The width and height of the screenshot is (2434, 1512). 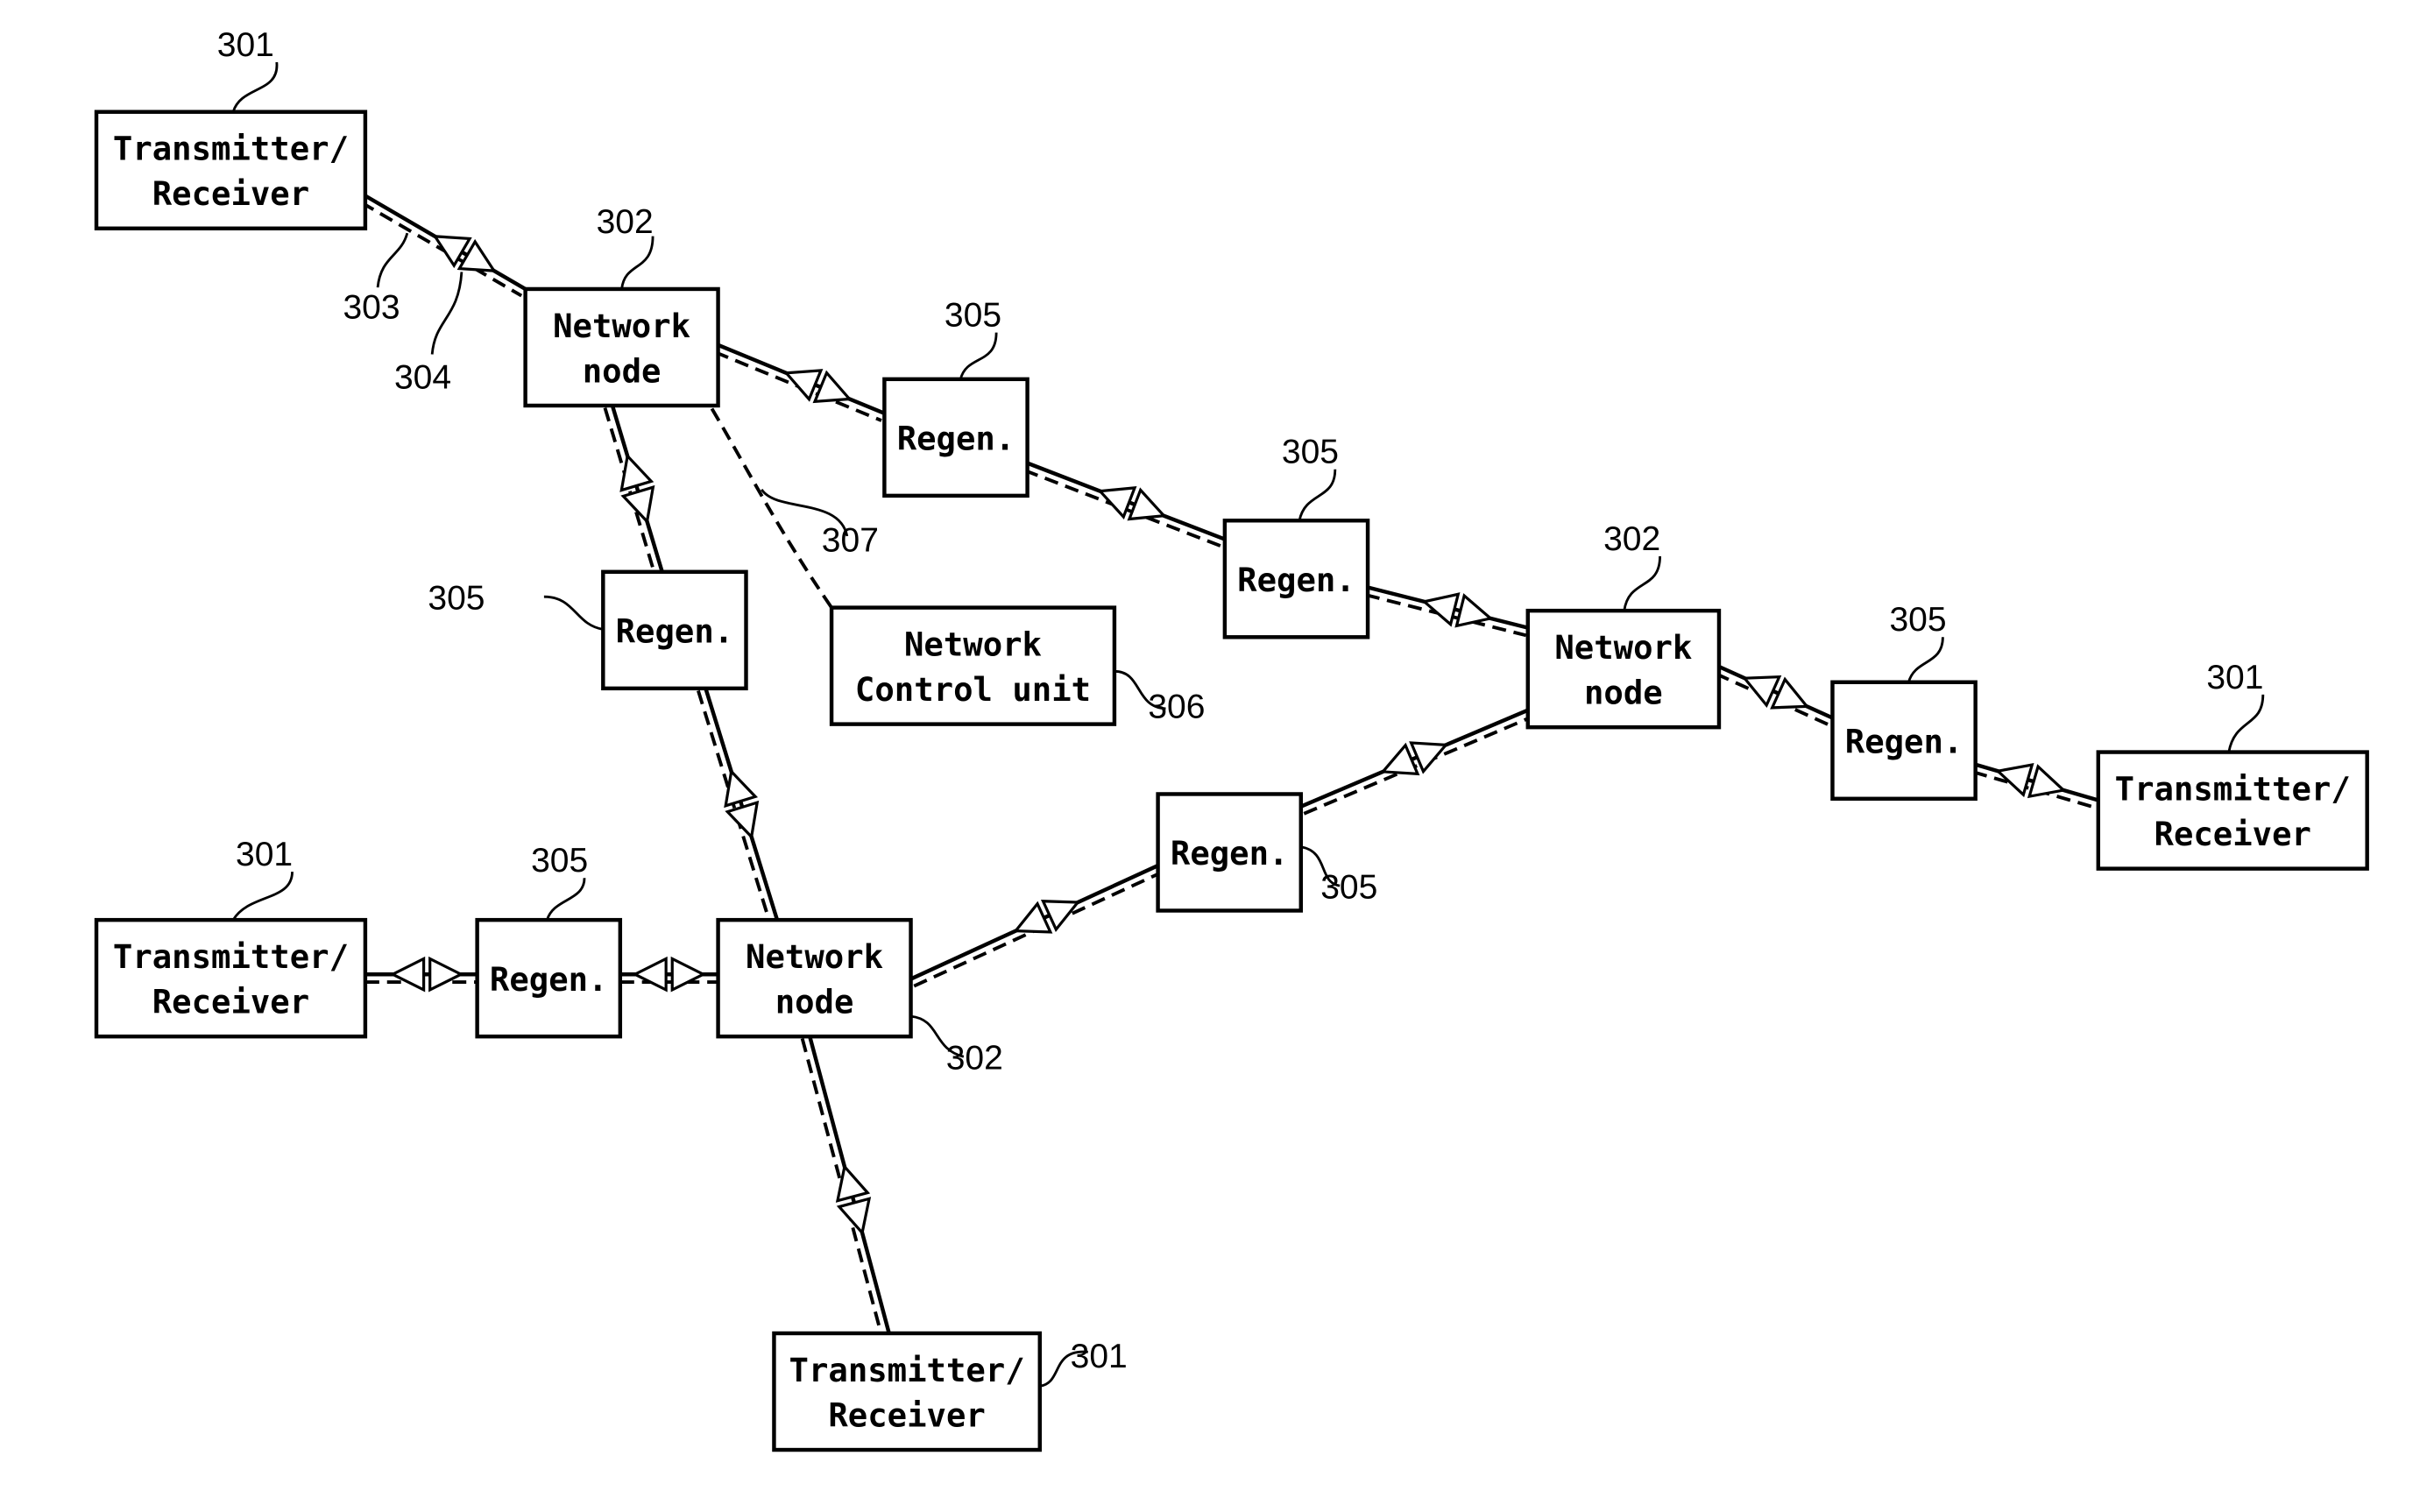 I want to click on link-rg4-nn3, so click(x=738, y=805).